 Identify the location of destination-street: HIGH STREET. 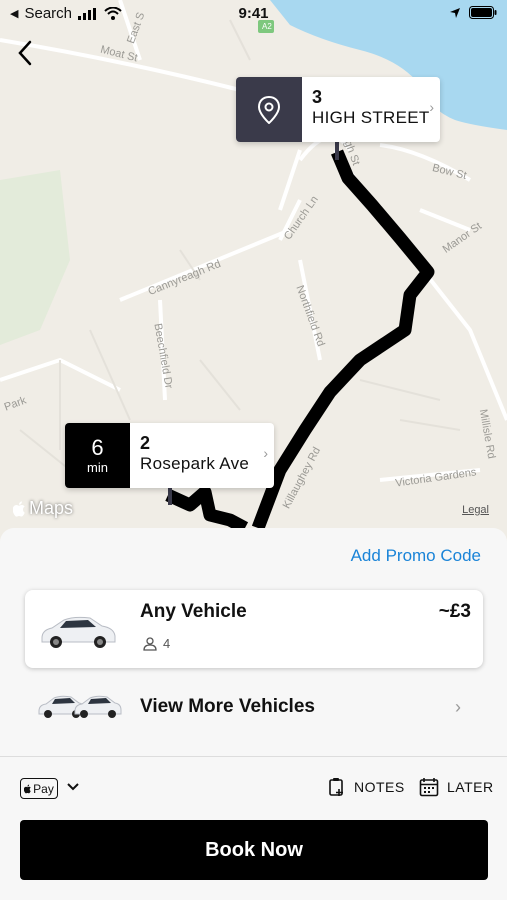
(371, 117).